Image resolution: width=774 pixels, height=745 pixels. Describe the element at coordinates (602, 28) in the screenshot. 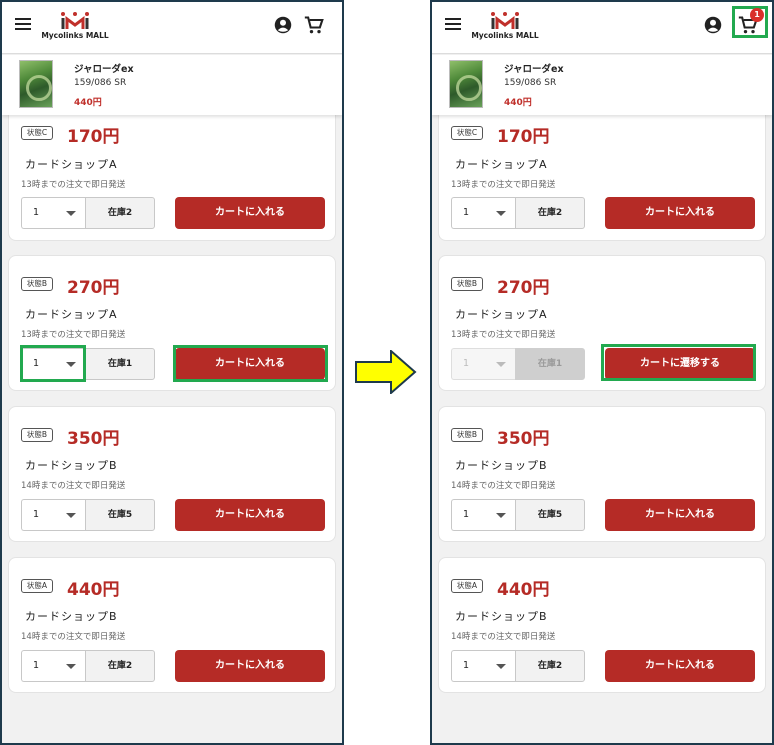

I see `app-header: Mycolinks MALL 1` at that location.